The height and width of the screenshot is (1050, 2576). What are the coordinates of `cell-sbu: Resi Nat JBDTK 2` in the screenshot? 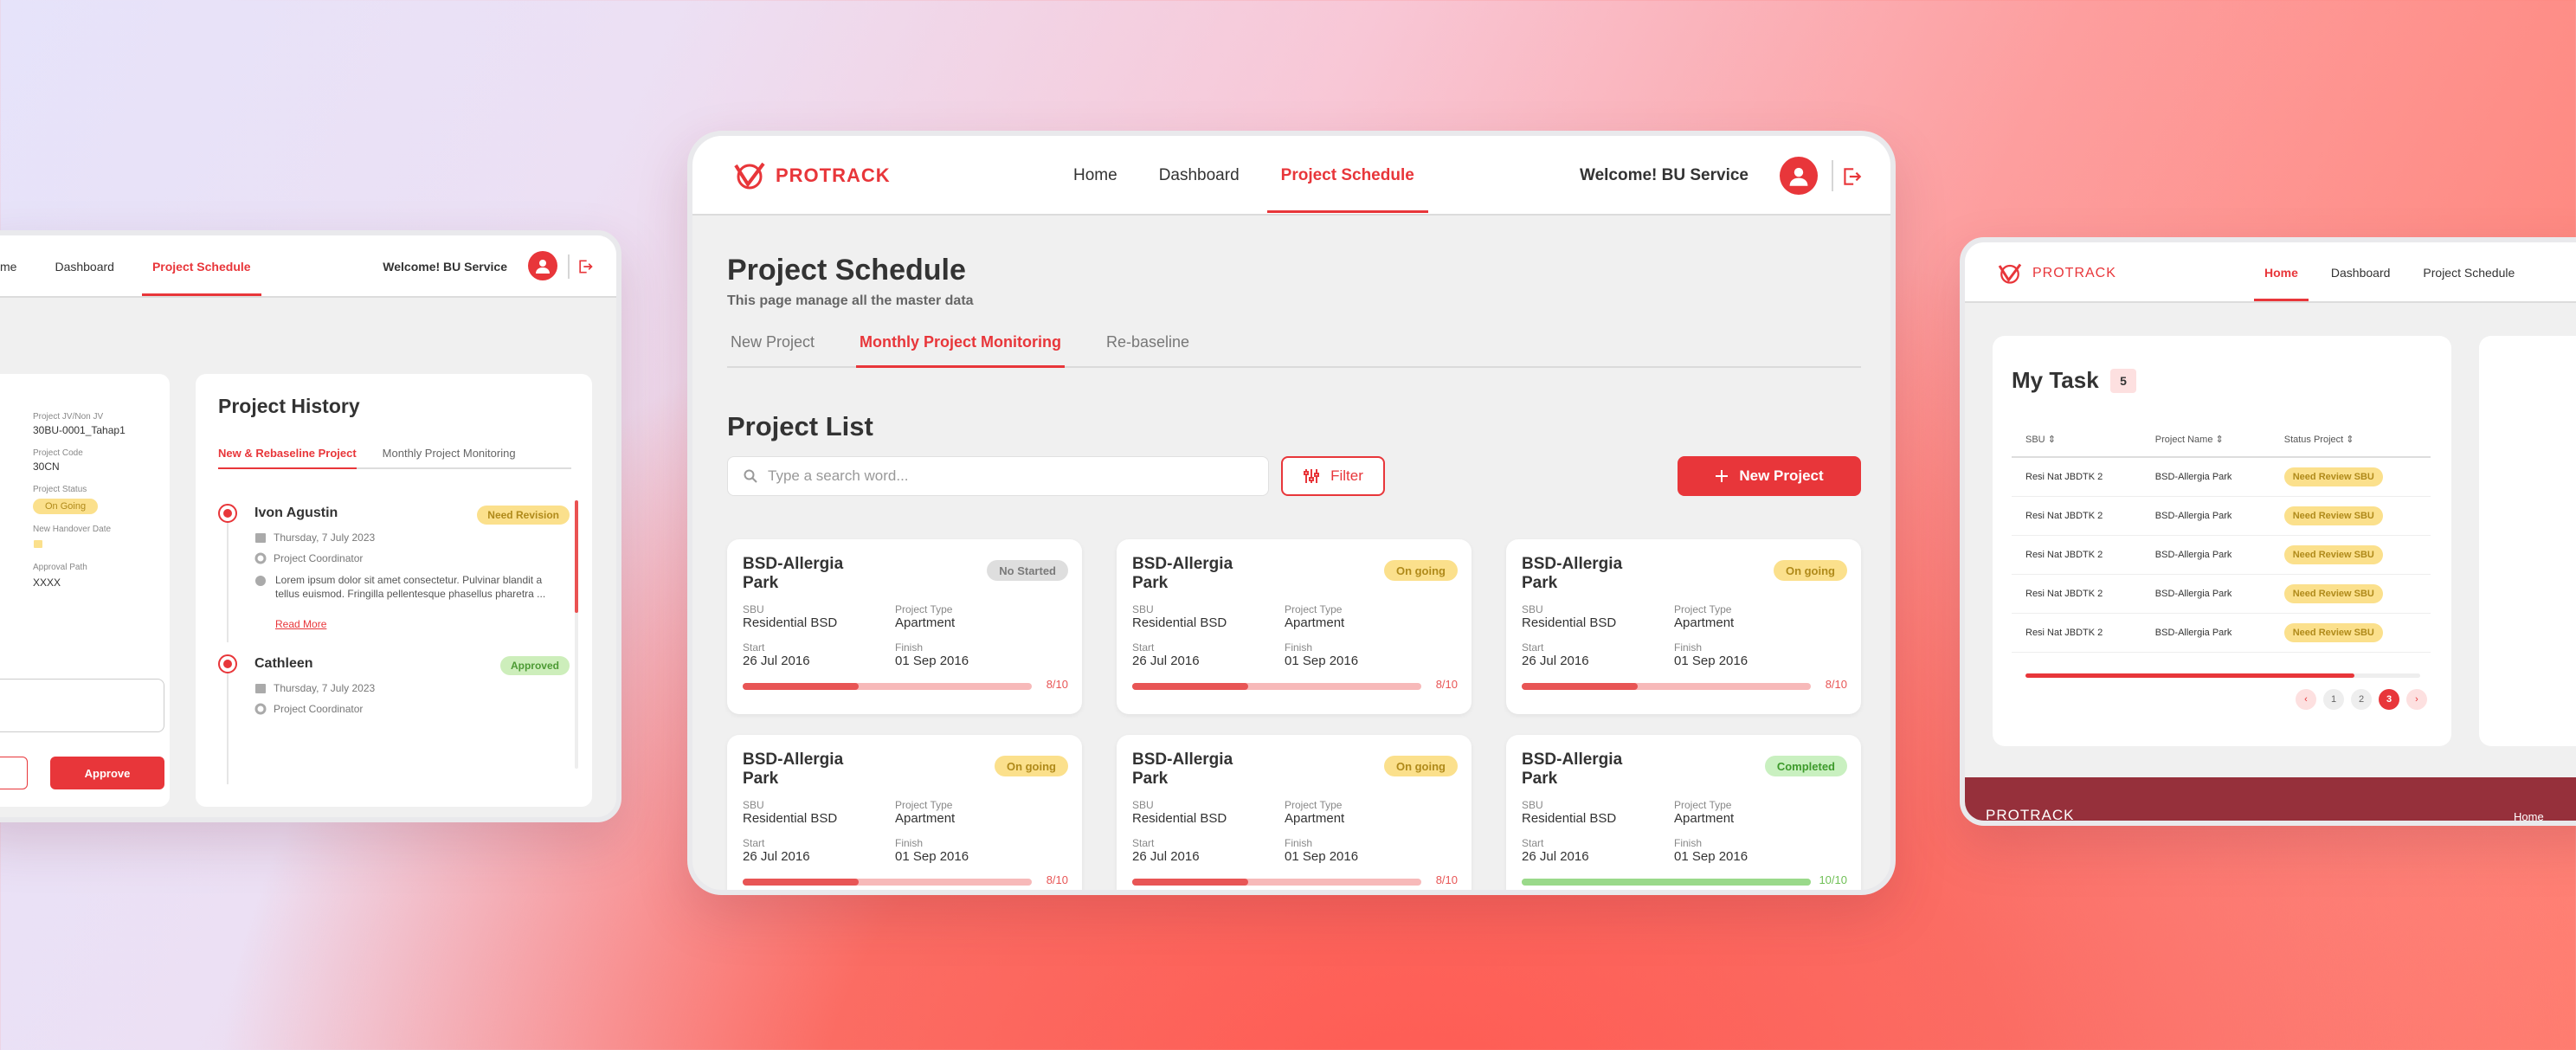 It's located at (2076, 555).